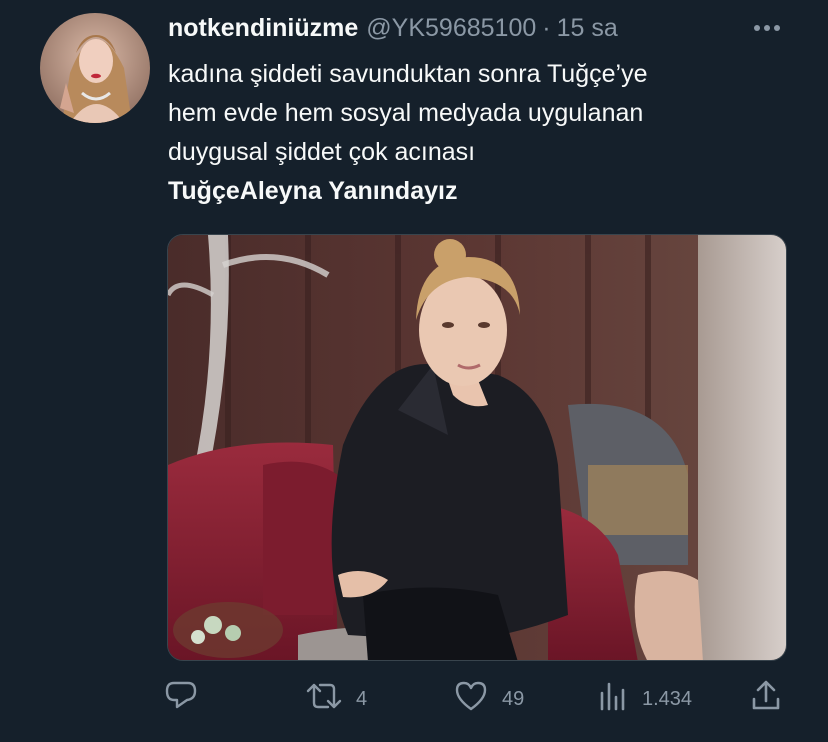 This screenshot has width=828, height=742. What do you see at coordinates (263, 28) in the screenshot?
I see `display-name: notkendiniüzme` at bounding box center [263, 28].